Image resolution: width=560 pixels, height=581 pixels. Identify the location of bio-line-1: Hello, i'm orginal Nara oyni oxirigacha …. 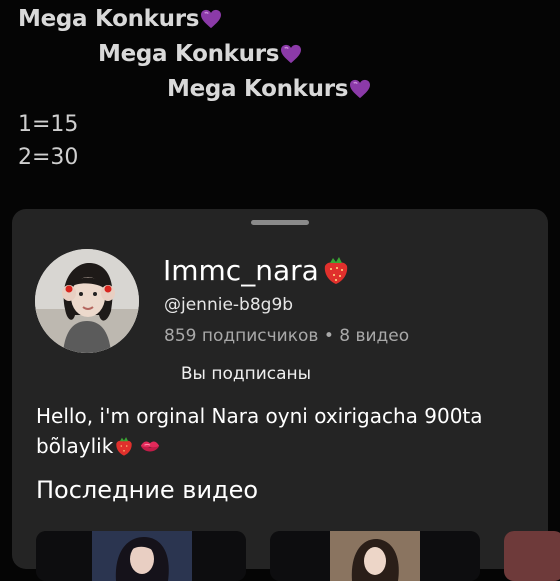
(259, 416).